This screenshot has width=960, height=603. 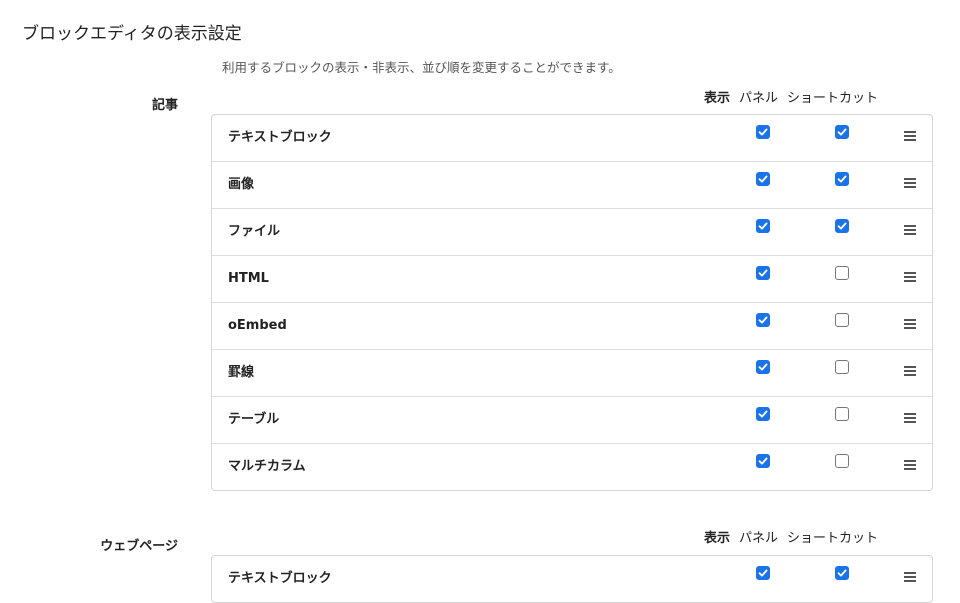 What do you see at coordinates (139, 546) in the screenshot?
I see `section-label-webpages: ウェブページ` at bounding box center [139, 546].